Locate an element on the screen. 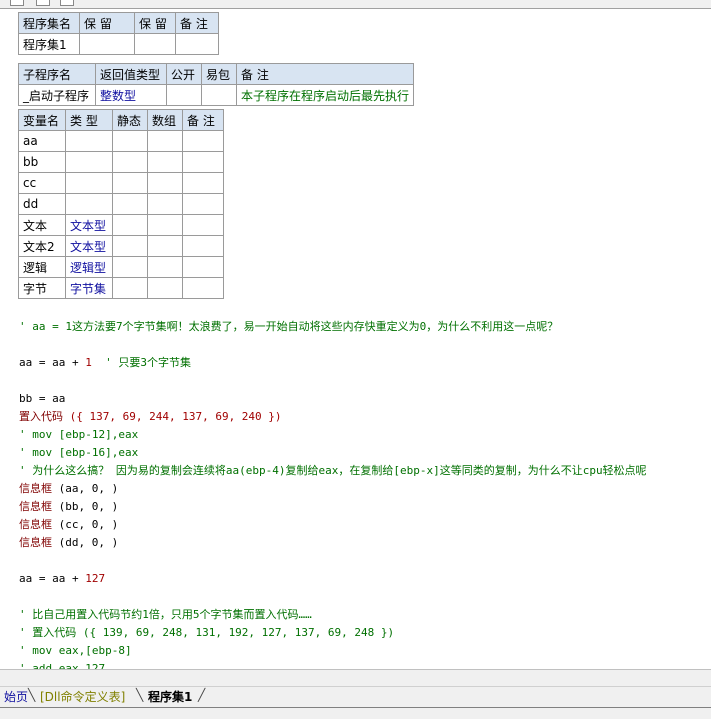 The image size is (711, 719). code-line: aa = aa + 1 ' 只要3个字节集 is located at coordinates (105, 363).